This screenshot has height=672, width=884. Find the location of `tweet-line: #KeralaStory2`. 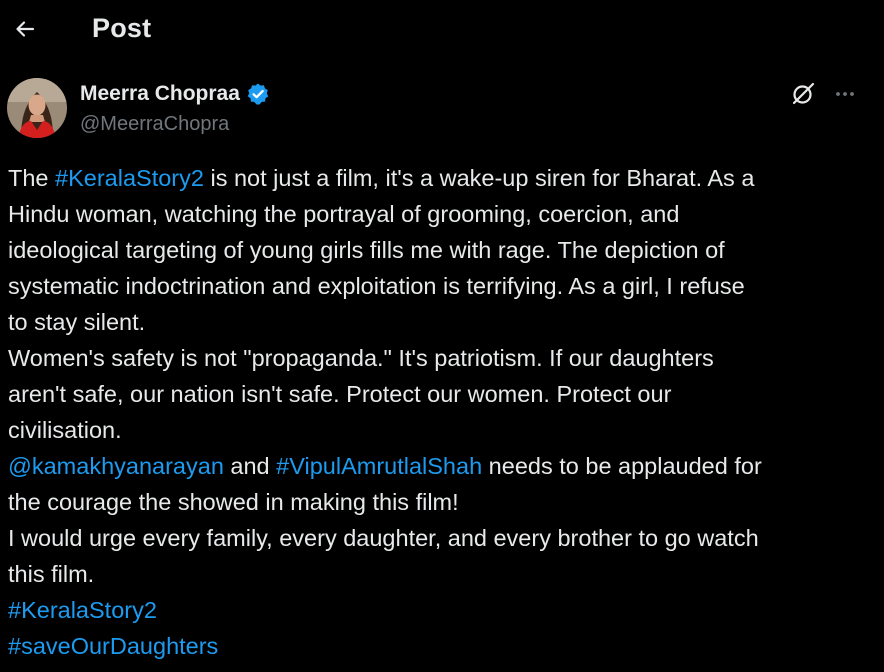

tweet-line: #KeralaStory2 is located at coordinates (444, 610).